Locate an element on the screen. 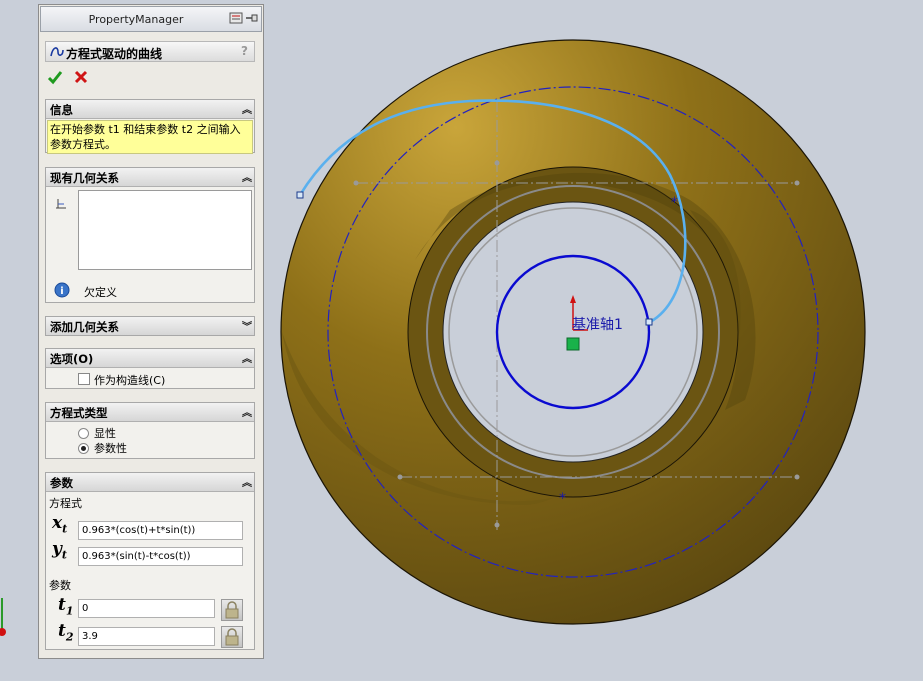 Image resolution: width=923 pixels, height=681 pixels. equation-curve-icon is located at coordinates (57, 53).